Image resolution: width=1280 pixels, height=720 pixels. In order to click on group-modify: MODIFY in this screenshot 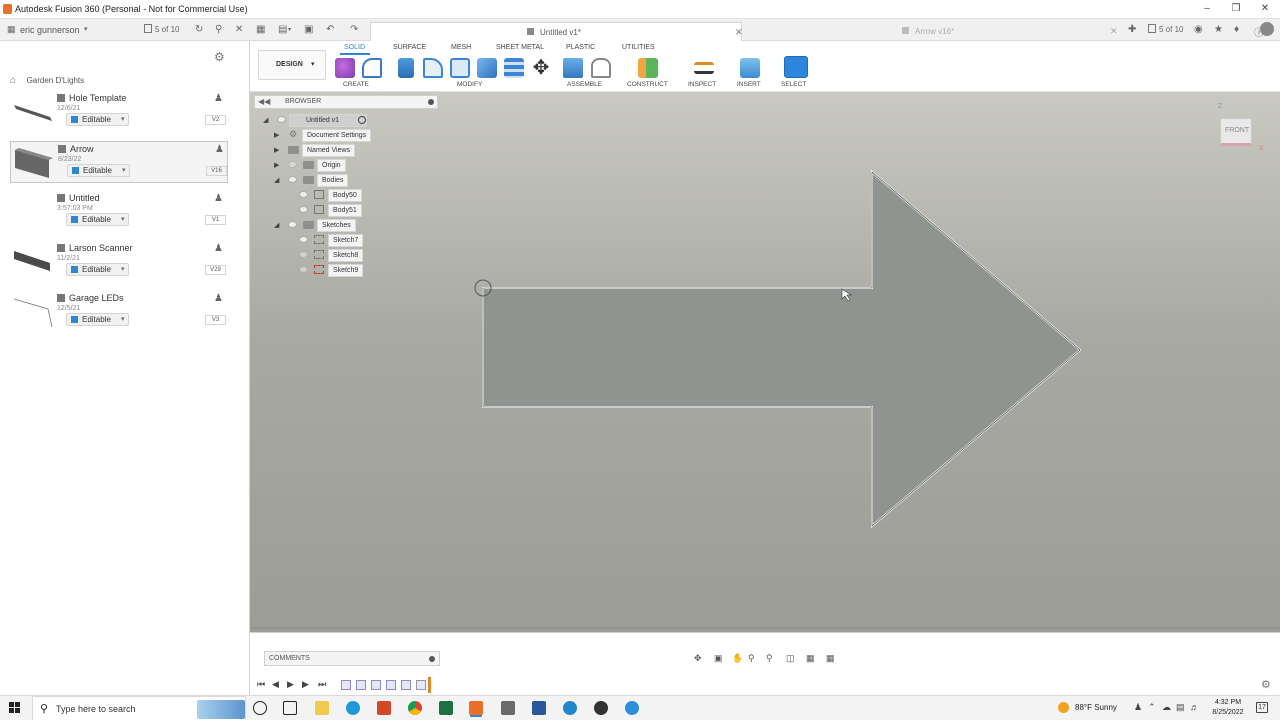, I will do `click(469, 84)`.